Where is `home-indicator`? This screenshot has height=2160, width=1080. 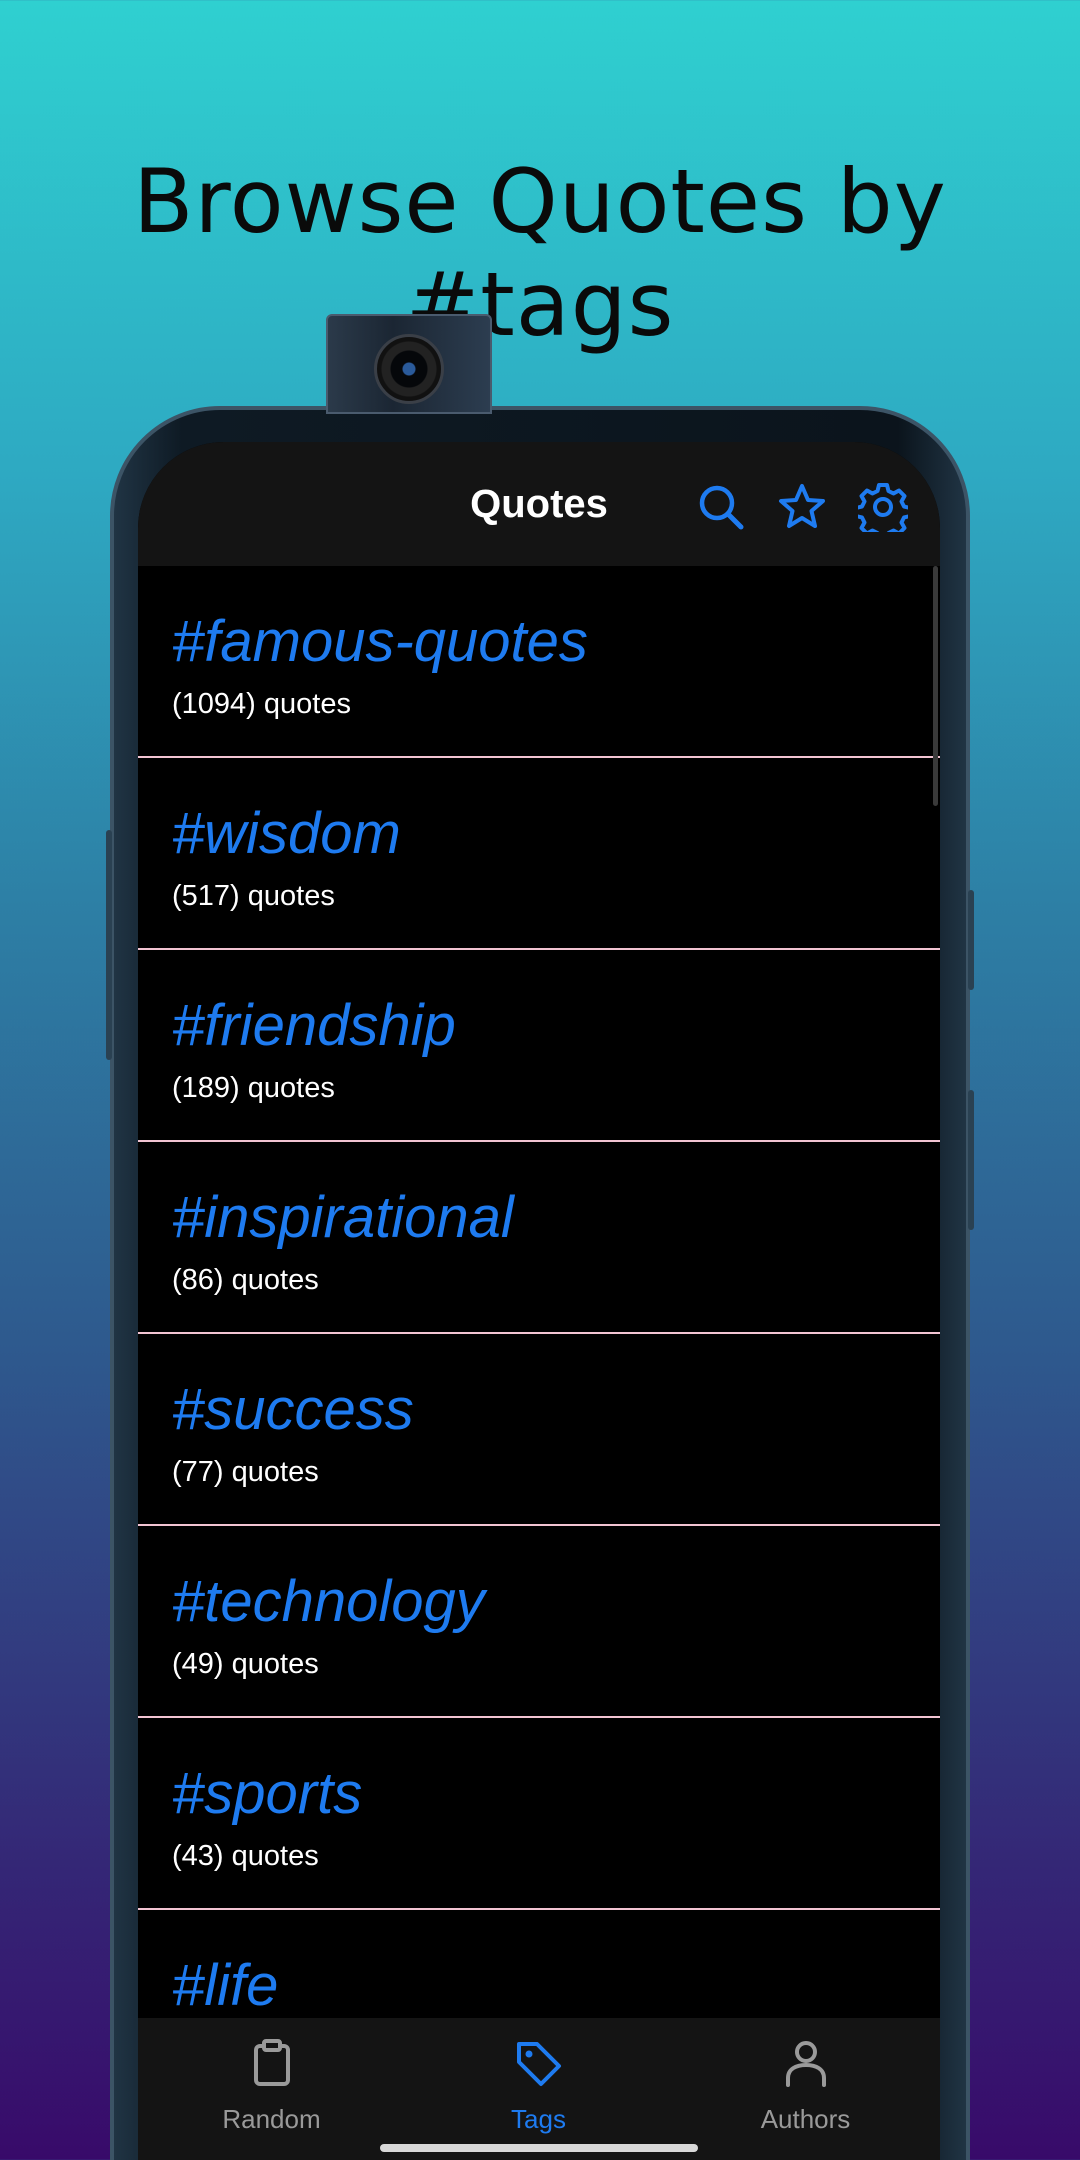
home-indicator is located at coordinates (539, 2148).